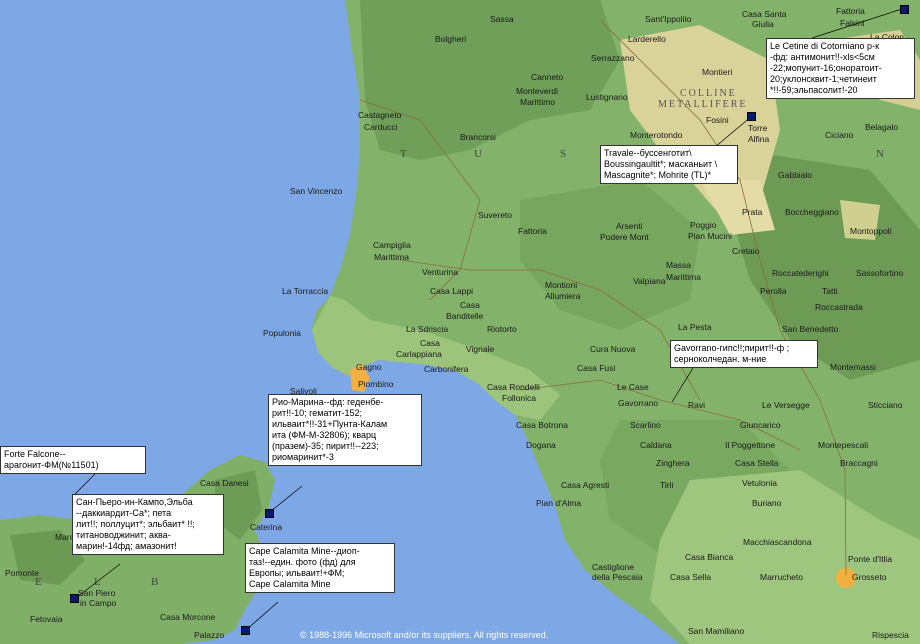 This screenshot has height=644, width=920. I want to click on callout-line: рит!!-10; гематит-152;, so click(317, 413).